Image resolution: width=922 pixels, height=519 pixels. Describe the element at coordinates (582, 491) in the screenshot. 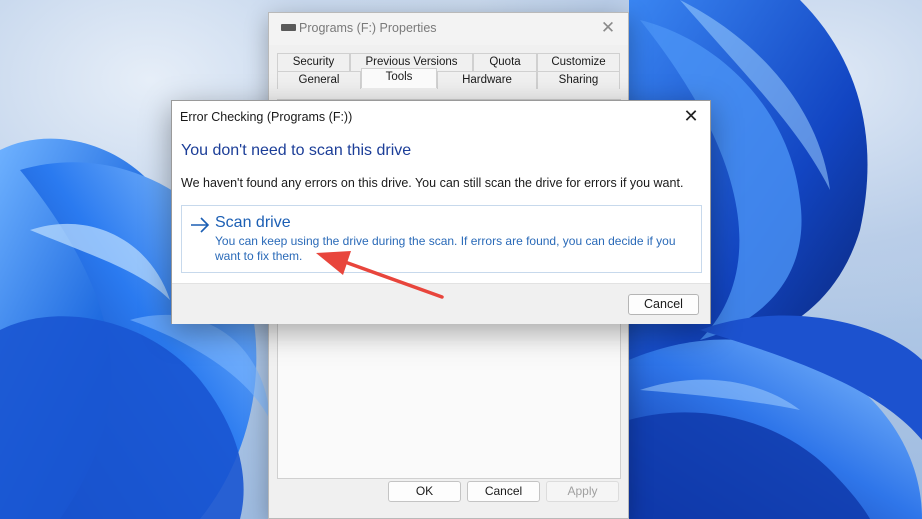

I see `apply-button: Apply` at that location.